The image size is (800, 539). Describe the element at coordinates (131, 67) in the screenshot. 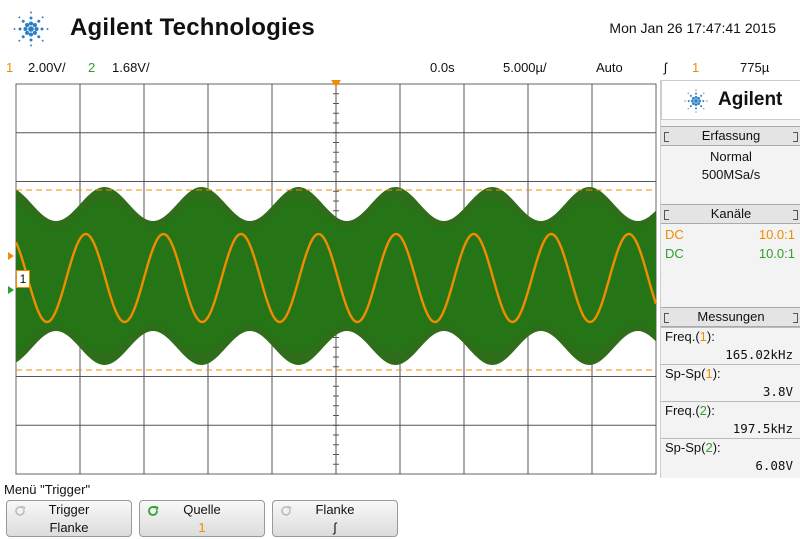

I see `ch2-scale: 1.68V/` at that location.